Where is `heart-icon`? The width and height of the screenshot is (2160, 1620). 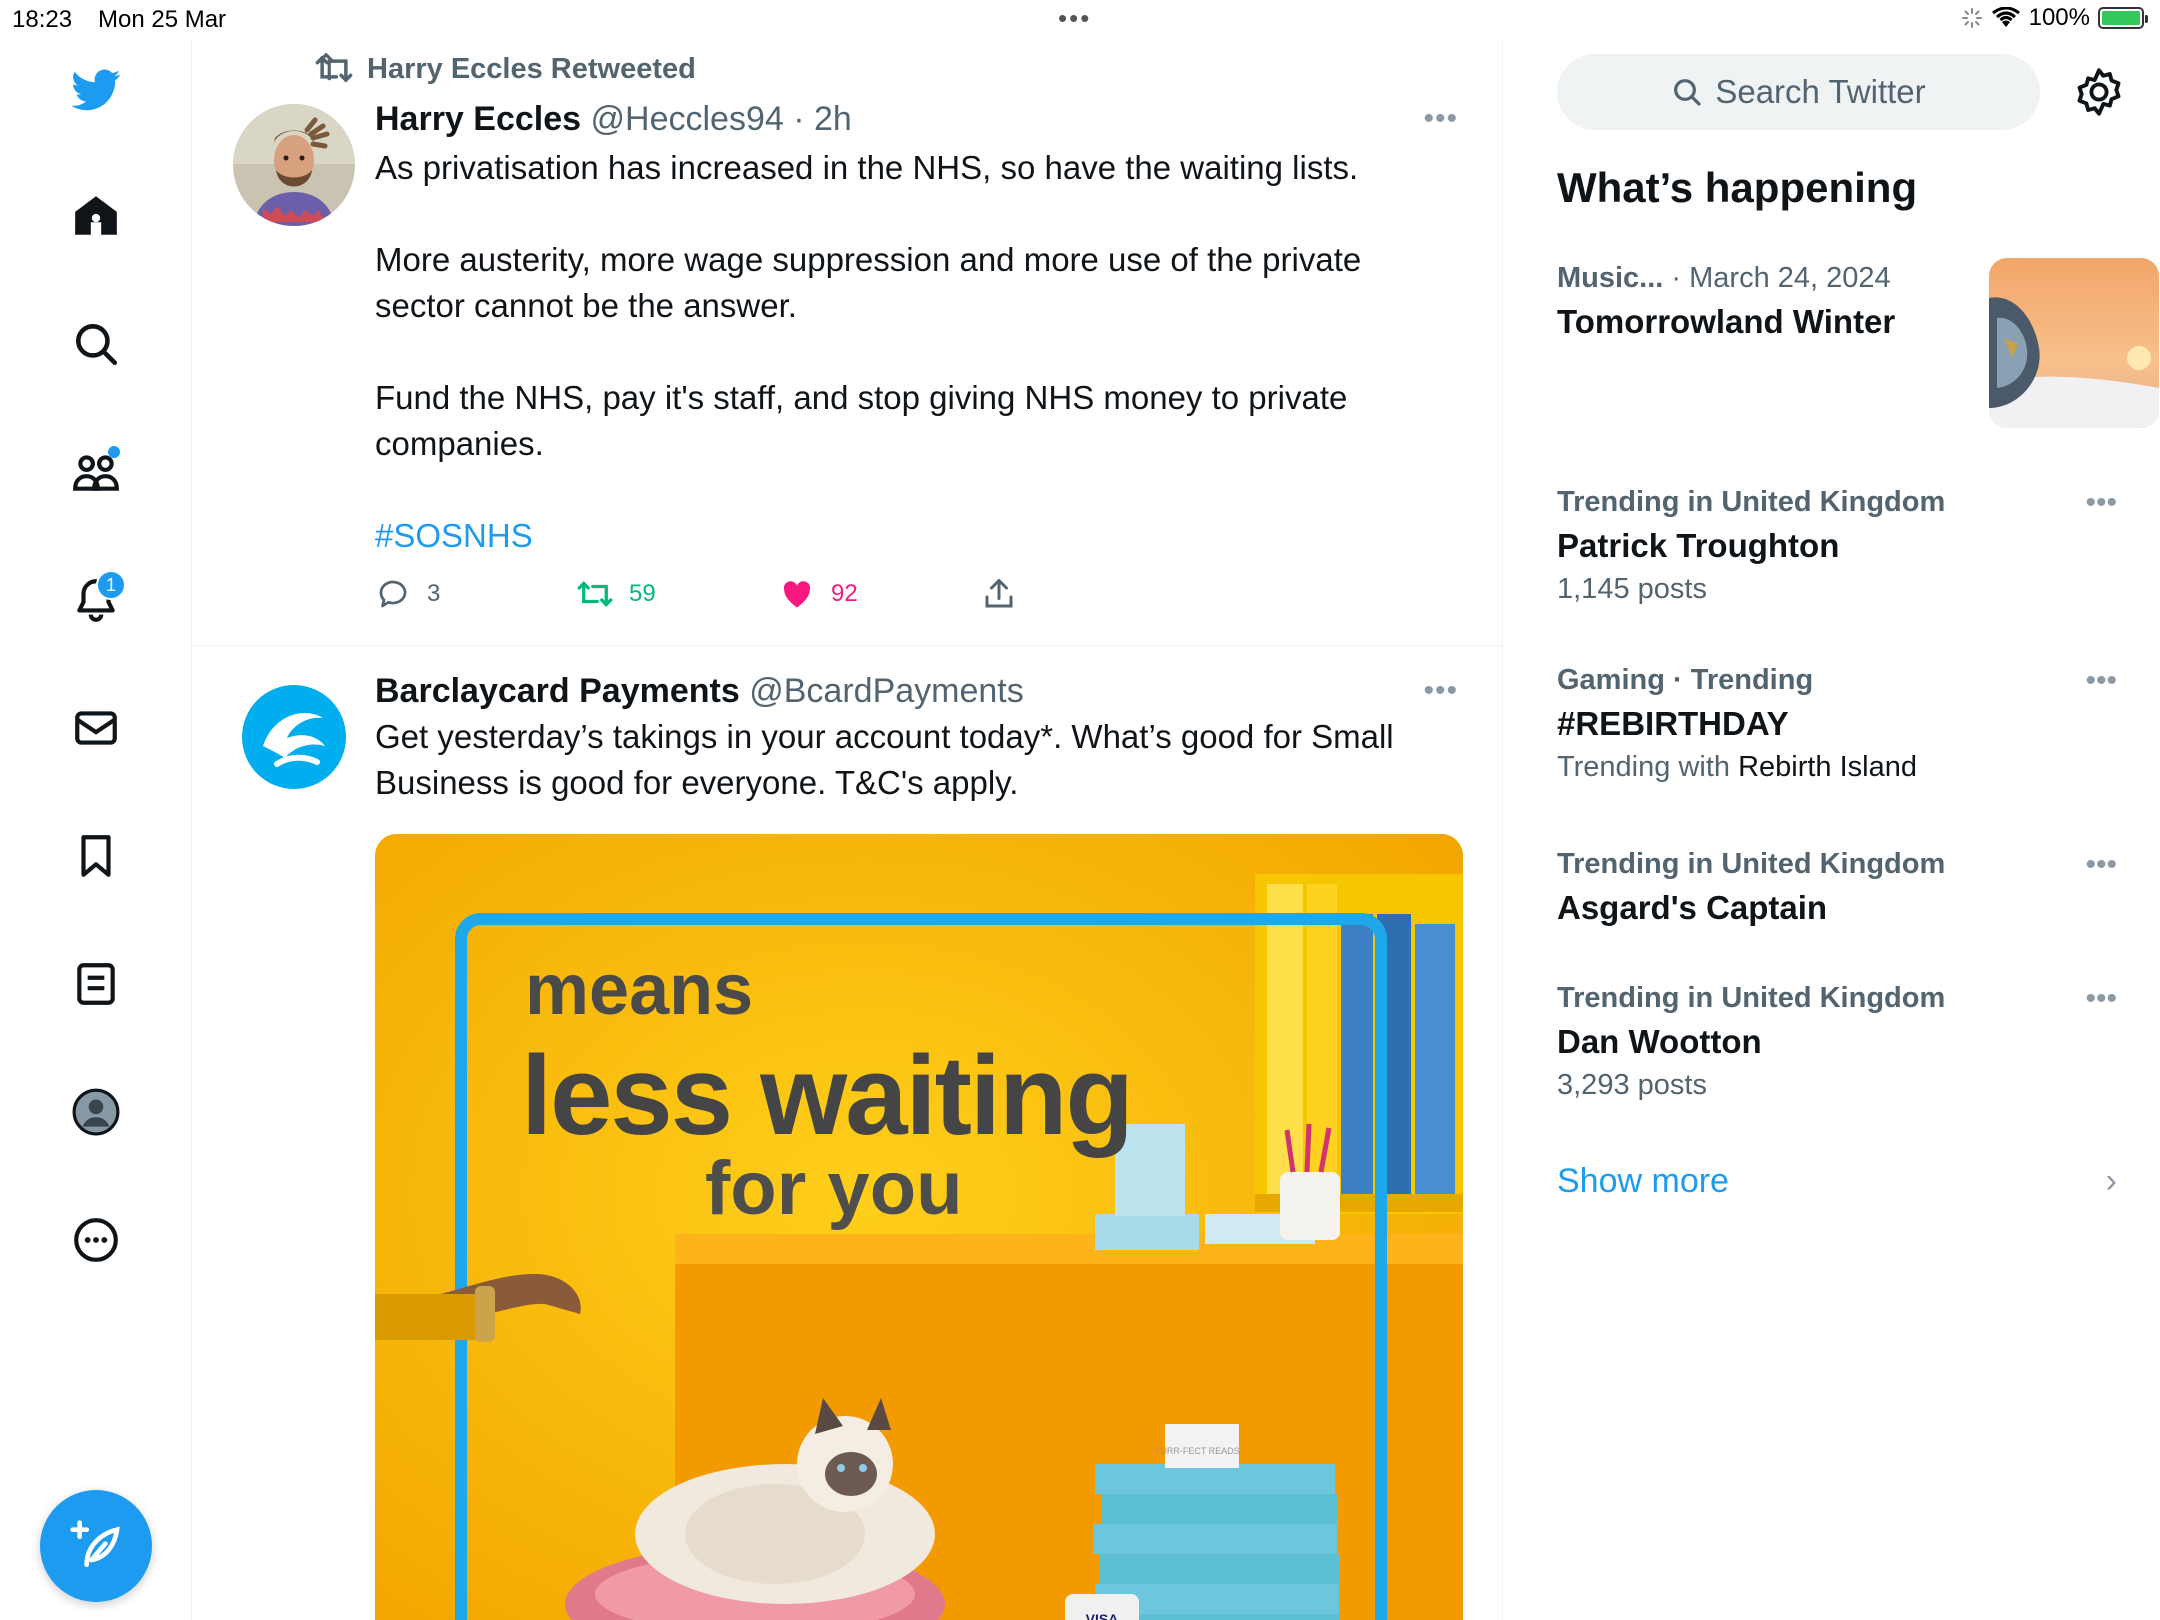
heart-icon is located at coordinates (797, 594).